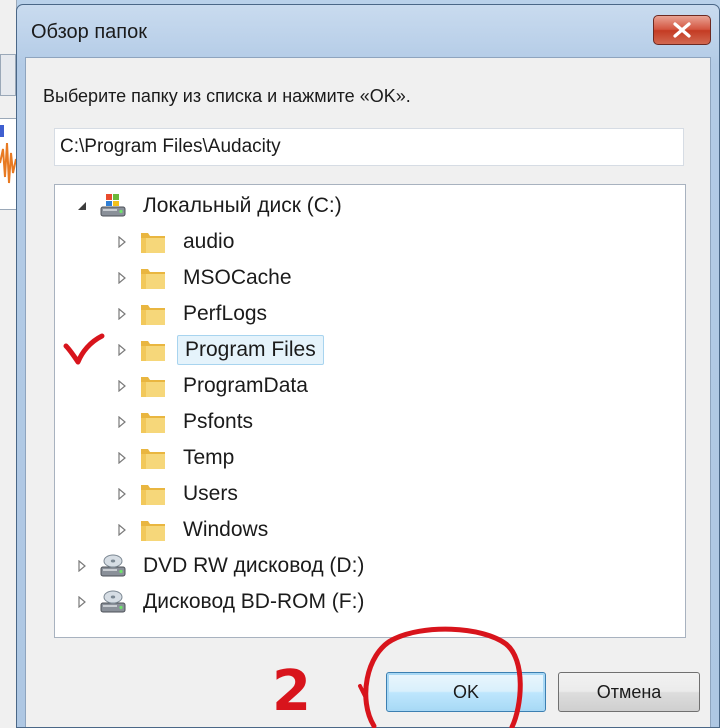  I want to click on tree-item-label: audio, so click(209, 241).